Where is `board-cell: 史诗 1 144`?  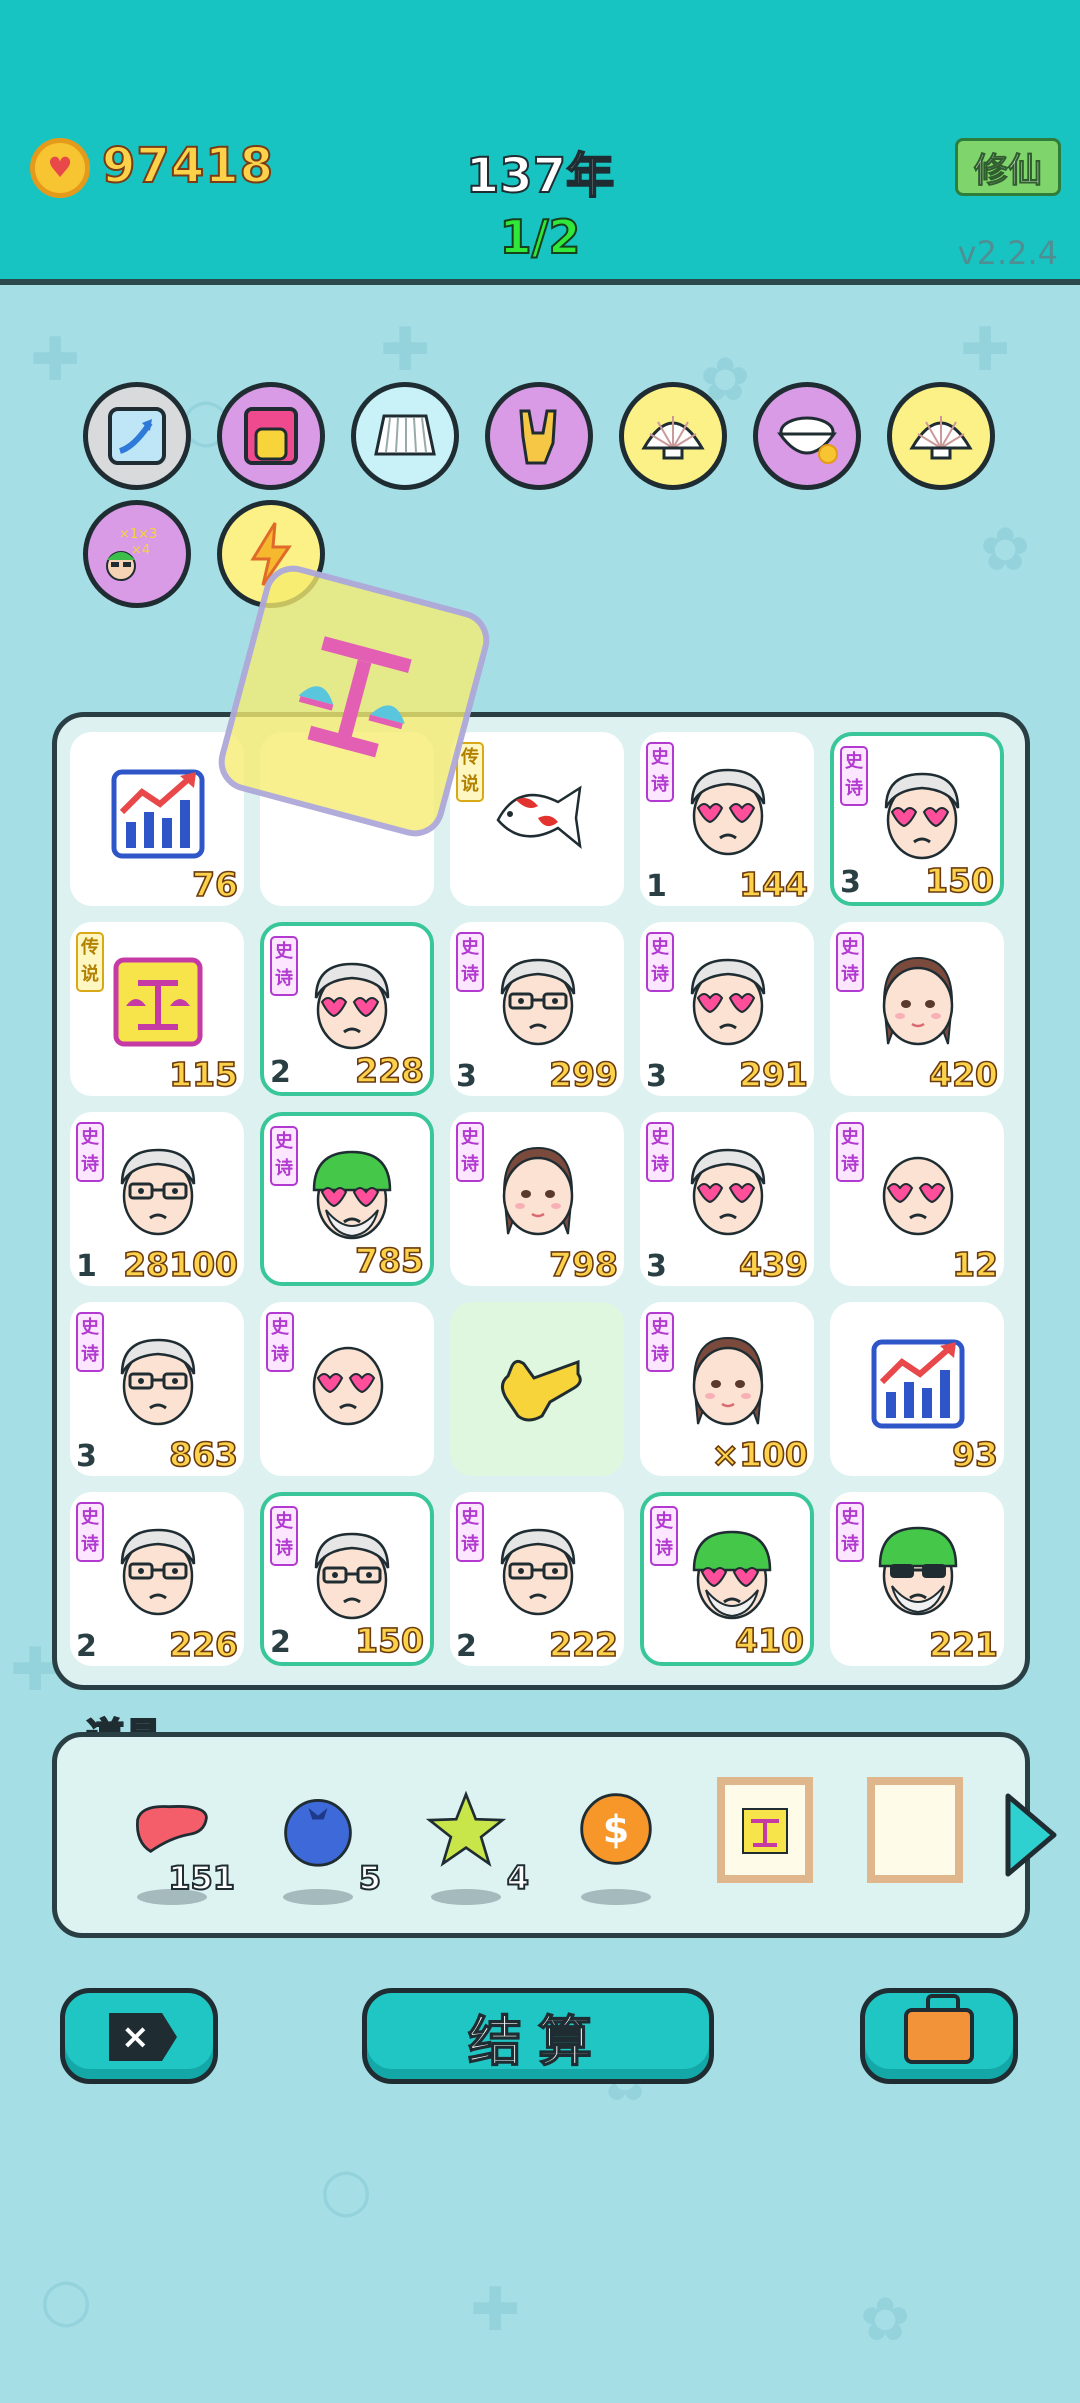
board-cell: 史诗 1 144 is located at coordinates (727, 819).